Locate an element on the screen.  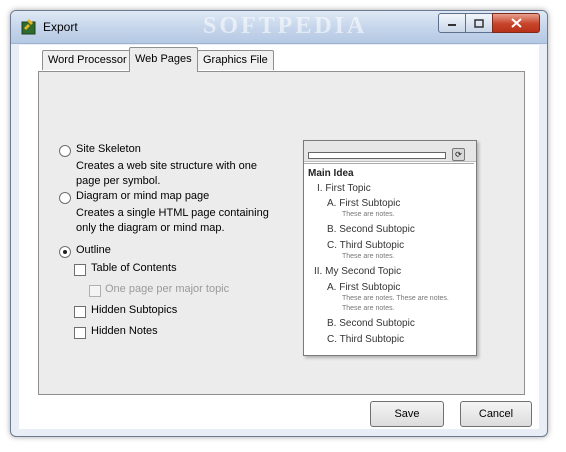
hidden-notes-label: Hidden Notes is located at coordinates (124, 331).